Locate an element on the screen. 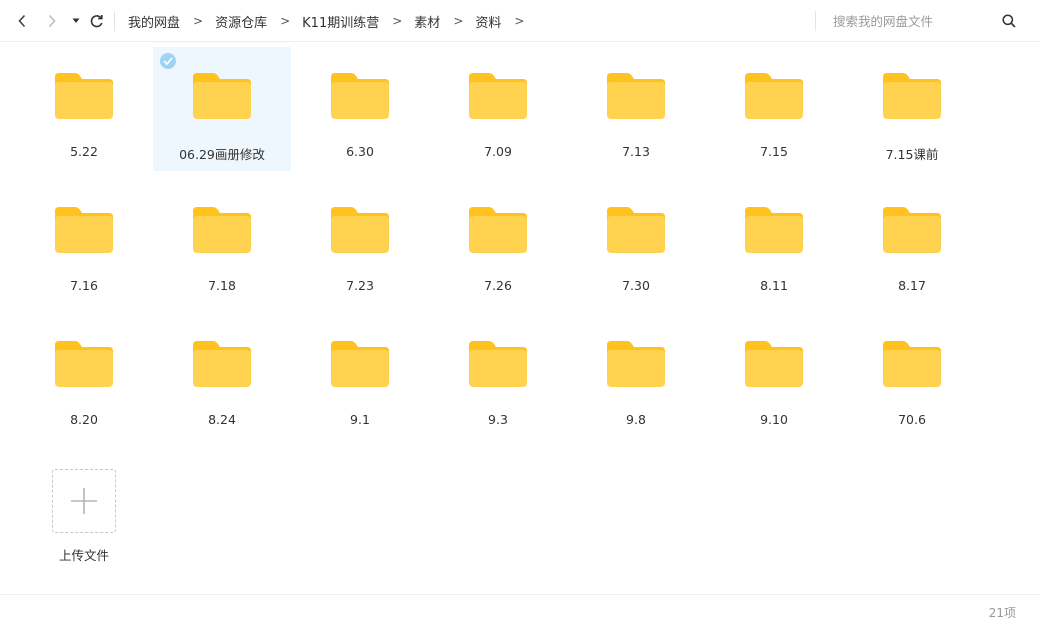  folder-name: 6.30 is located at coordinates (360, 151).